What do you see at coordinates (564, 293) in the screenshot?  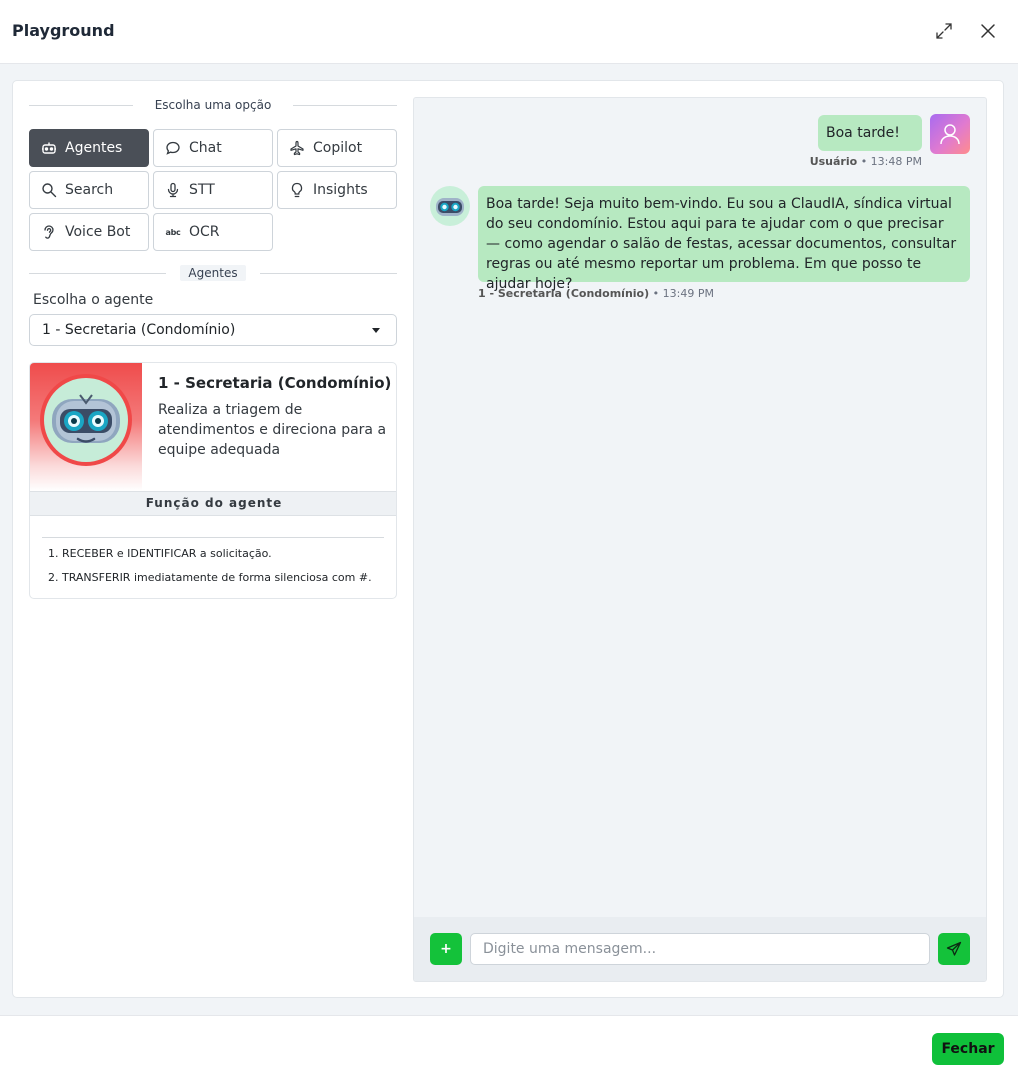 I see `bot-message-sender: 1 - Secretaria (Condomínio)` at bounding box center [564, 293].